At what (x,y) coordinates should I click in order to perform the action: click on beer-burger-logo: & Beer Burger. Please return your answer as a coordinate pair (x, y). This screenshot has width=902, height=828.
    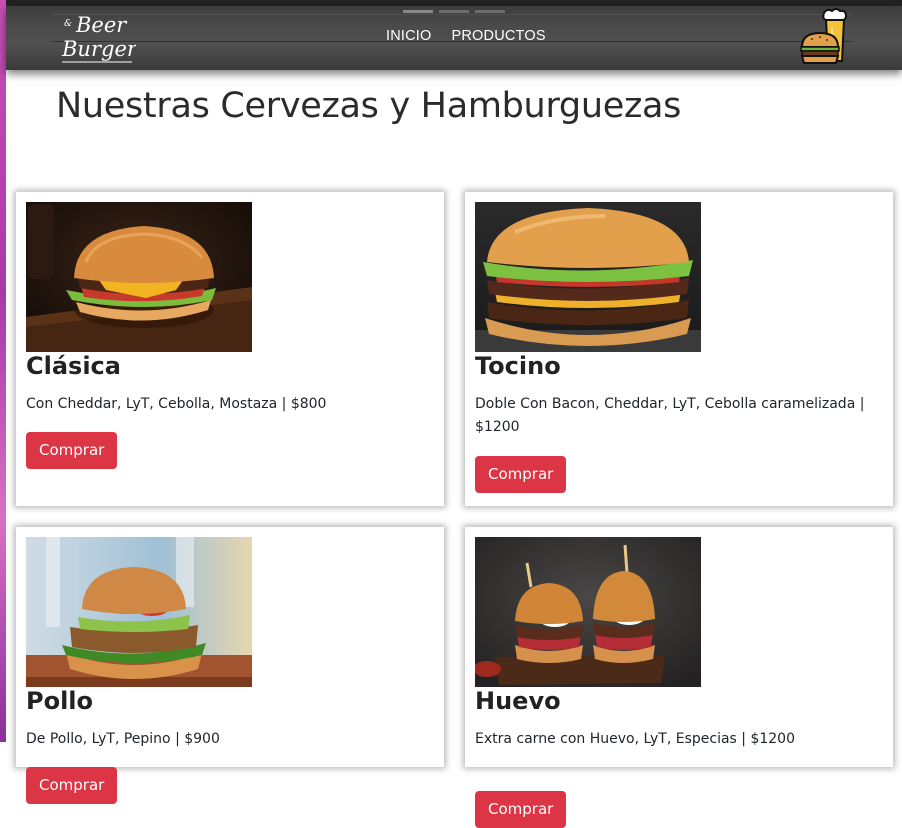
    Looking at the image, I should click on (97, 37).